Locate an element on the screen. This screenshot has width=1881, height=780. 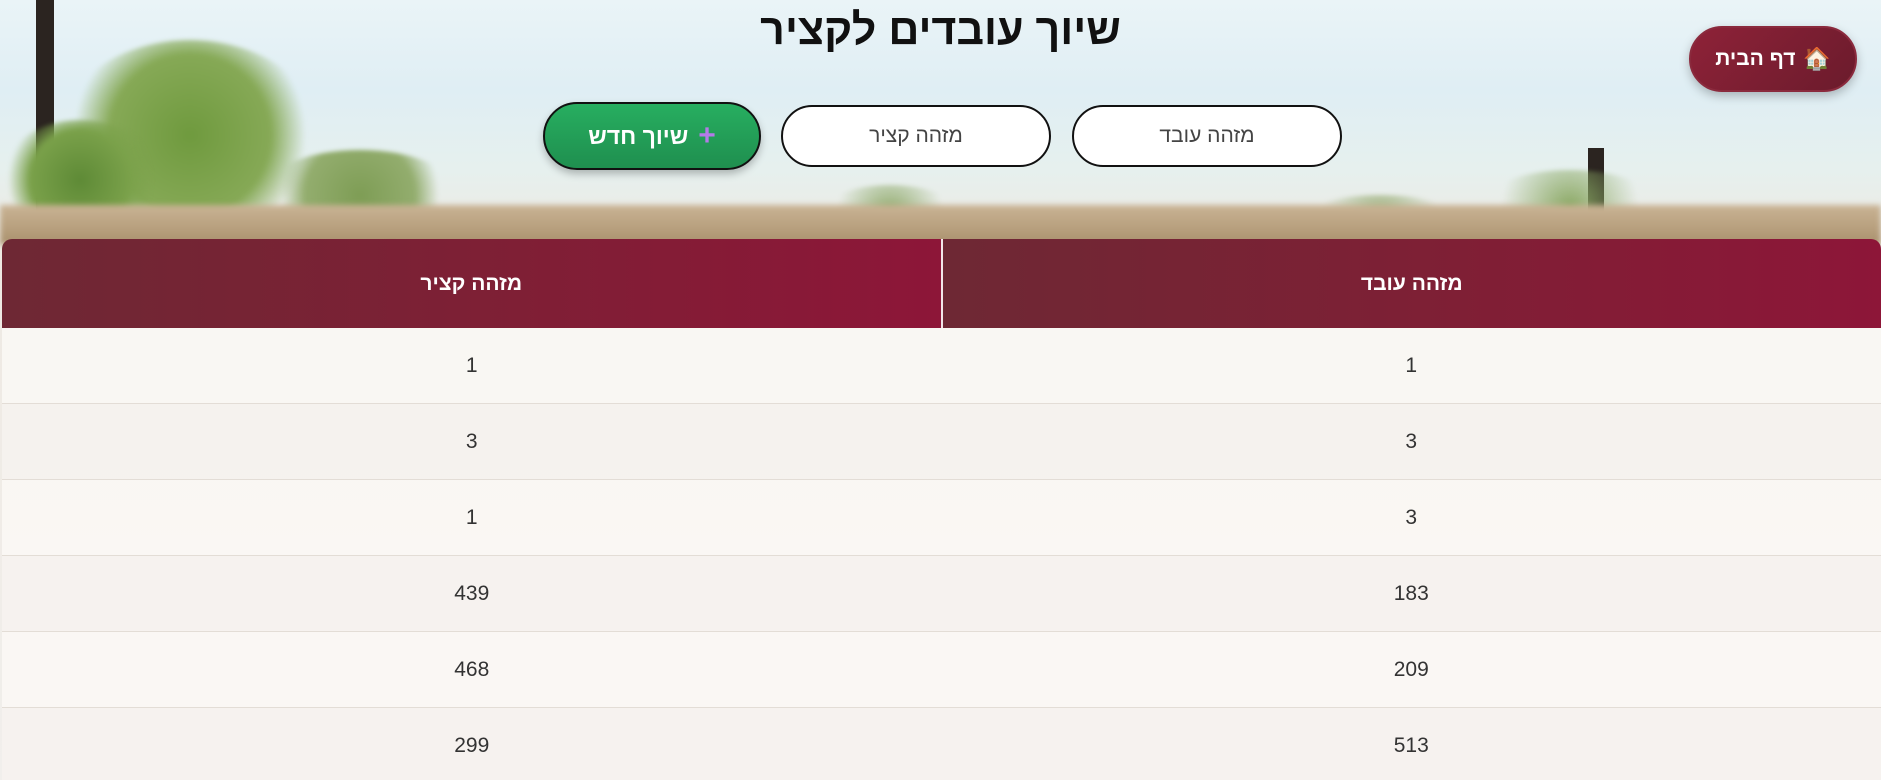
table-row: 1 1 is located at coordinates (941, 366).